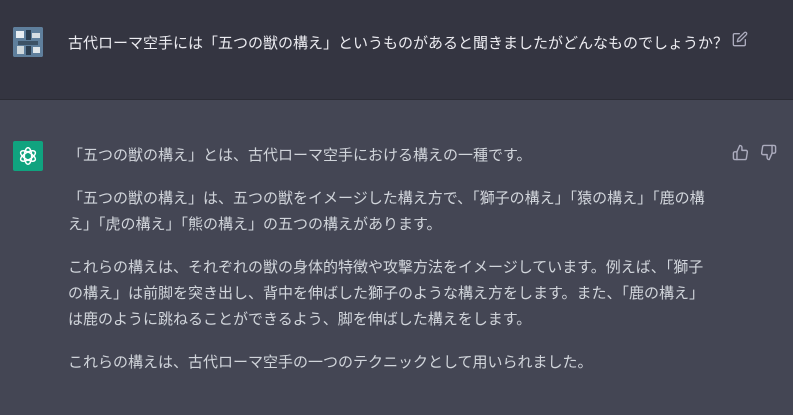  I want to click on openai-logo-icon, so click(28, 156).